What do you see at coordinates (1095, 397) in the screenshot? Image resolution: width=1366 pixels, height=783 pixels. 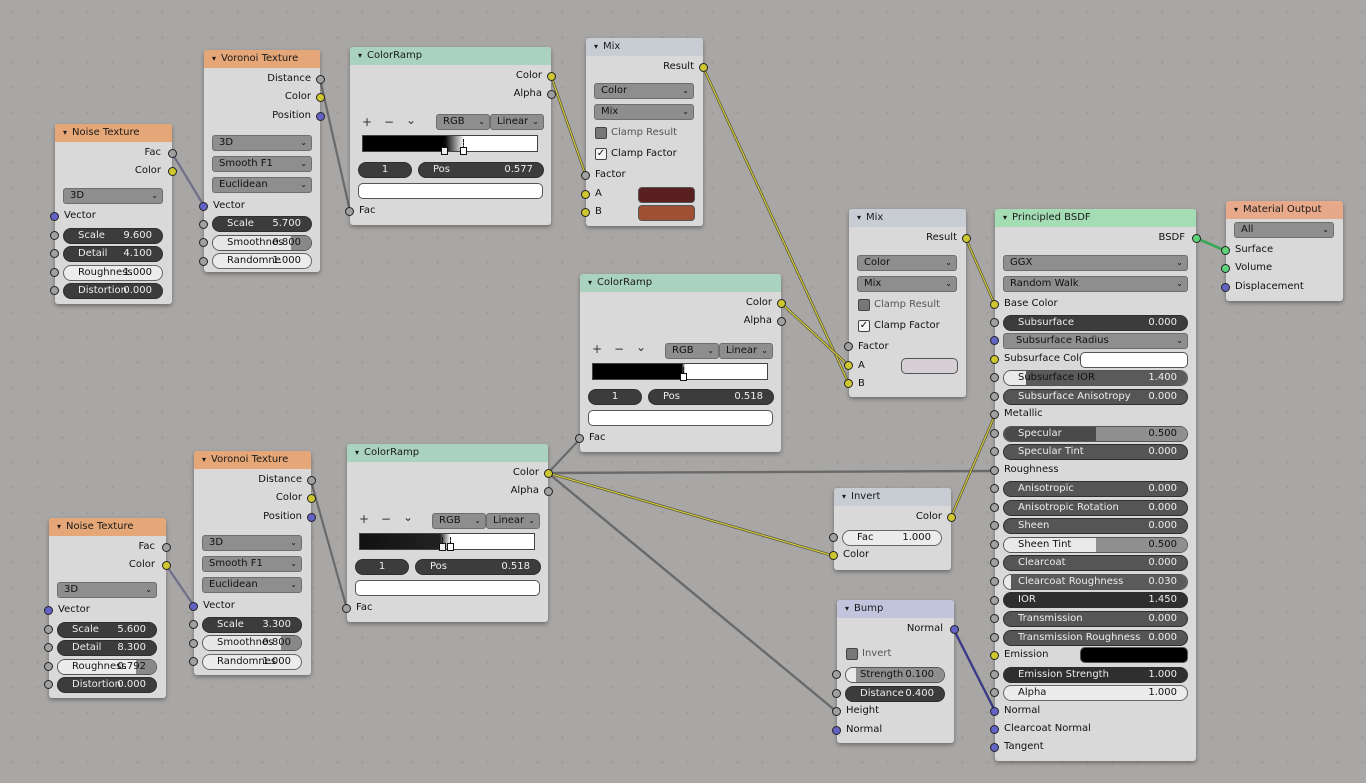 I see `subsurface-anisotropy-field: Subsurface Anisotropy 0.000` at bounding box center [1095, 397].